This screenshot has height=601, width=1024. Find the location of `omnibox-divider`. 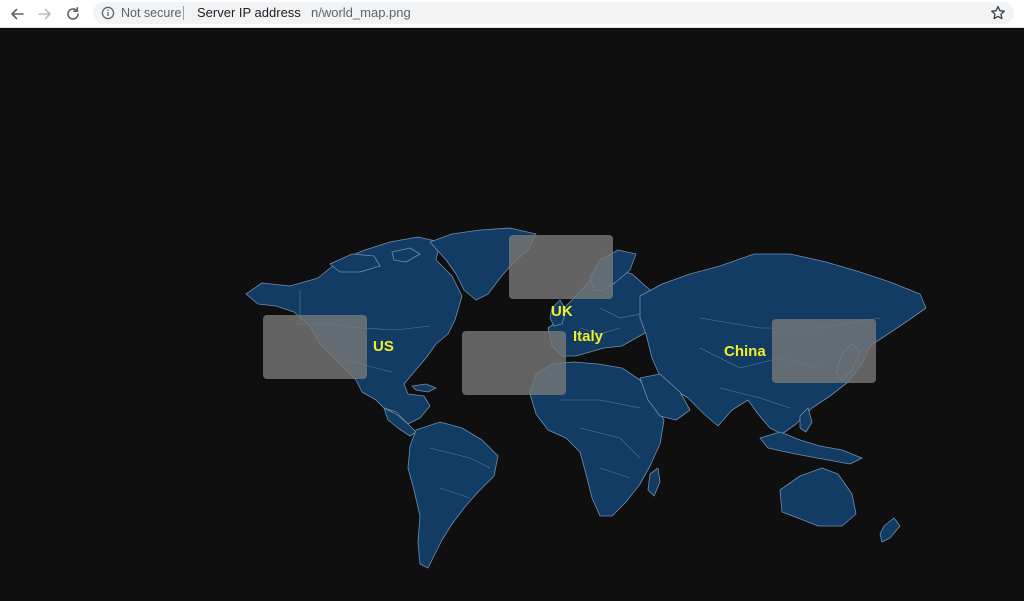

omnibox-divider is located at coordinates (183, 13).